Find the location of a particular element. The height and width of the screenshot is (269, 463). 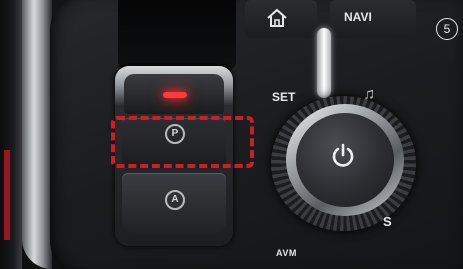

home-icon is located at coordinates (277, 17).